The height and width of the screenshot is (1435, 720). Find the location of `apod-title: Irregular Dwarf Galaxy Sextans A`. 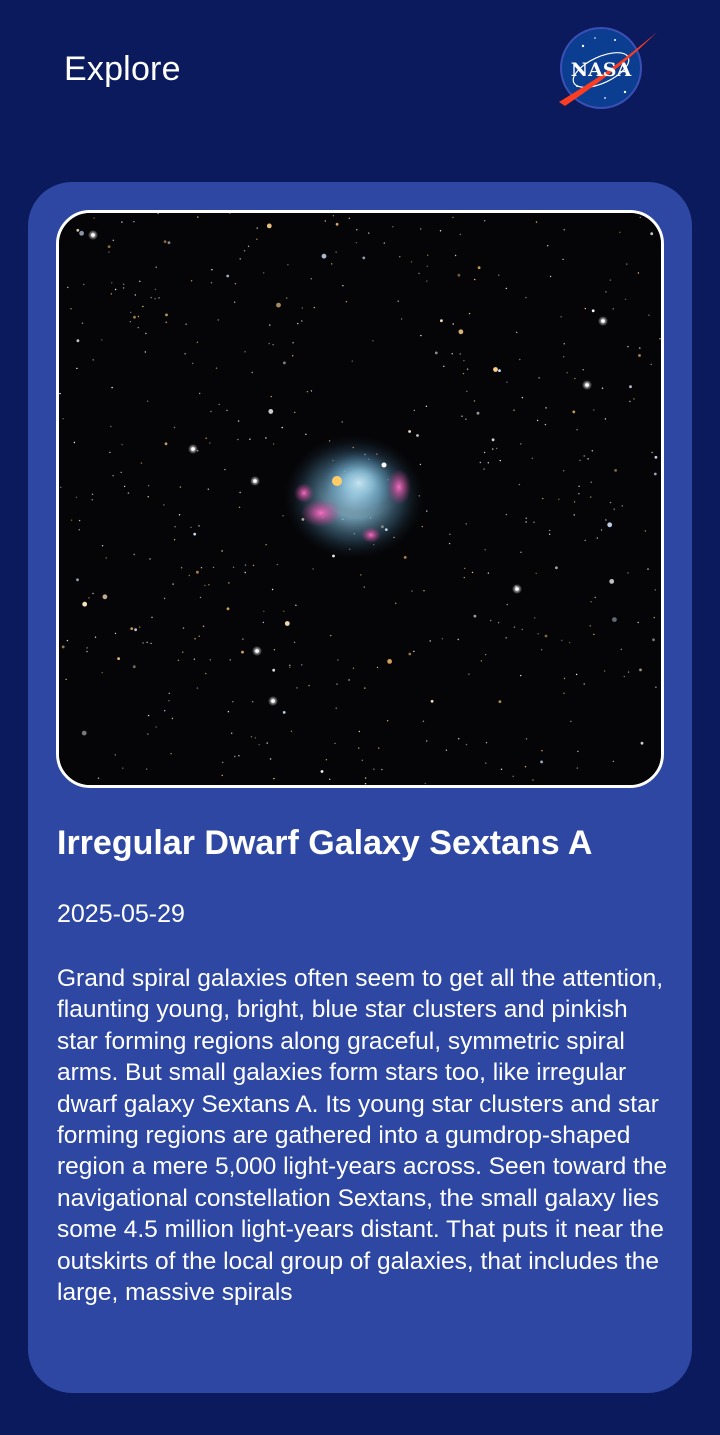

apod-title: Irregular Dwarf Galaxy Sextans A is located at coordinates (325, 843).